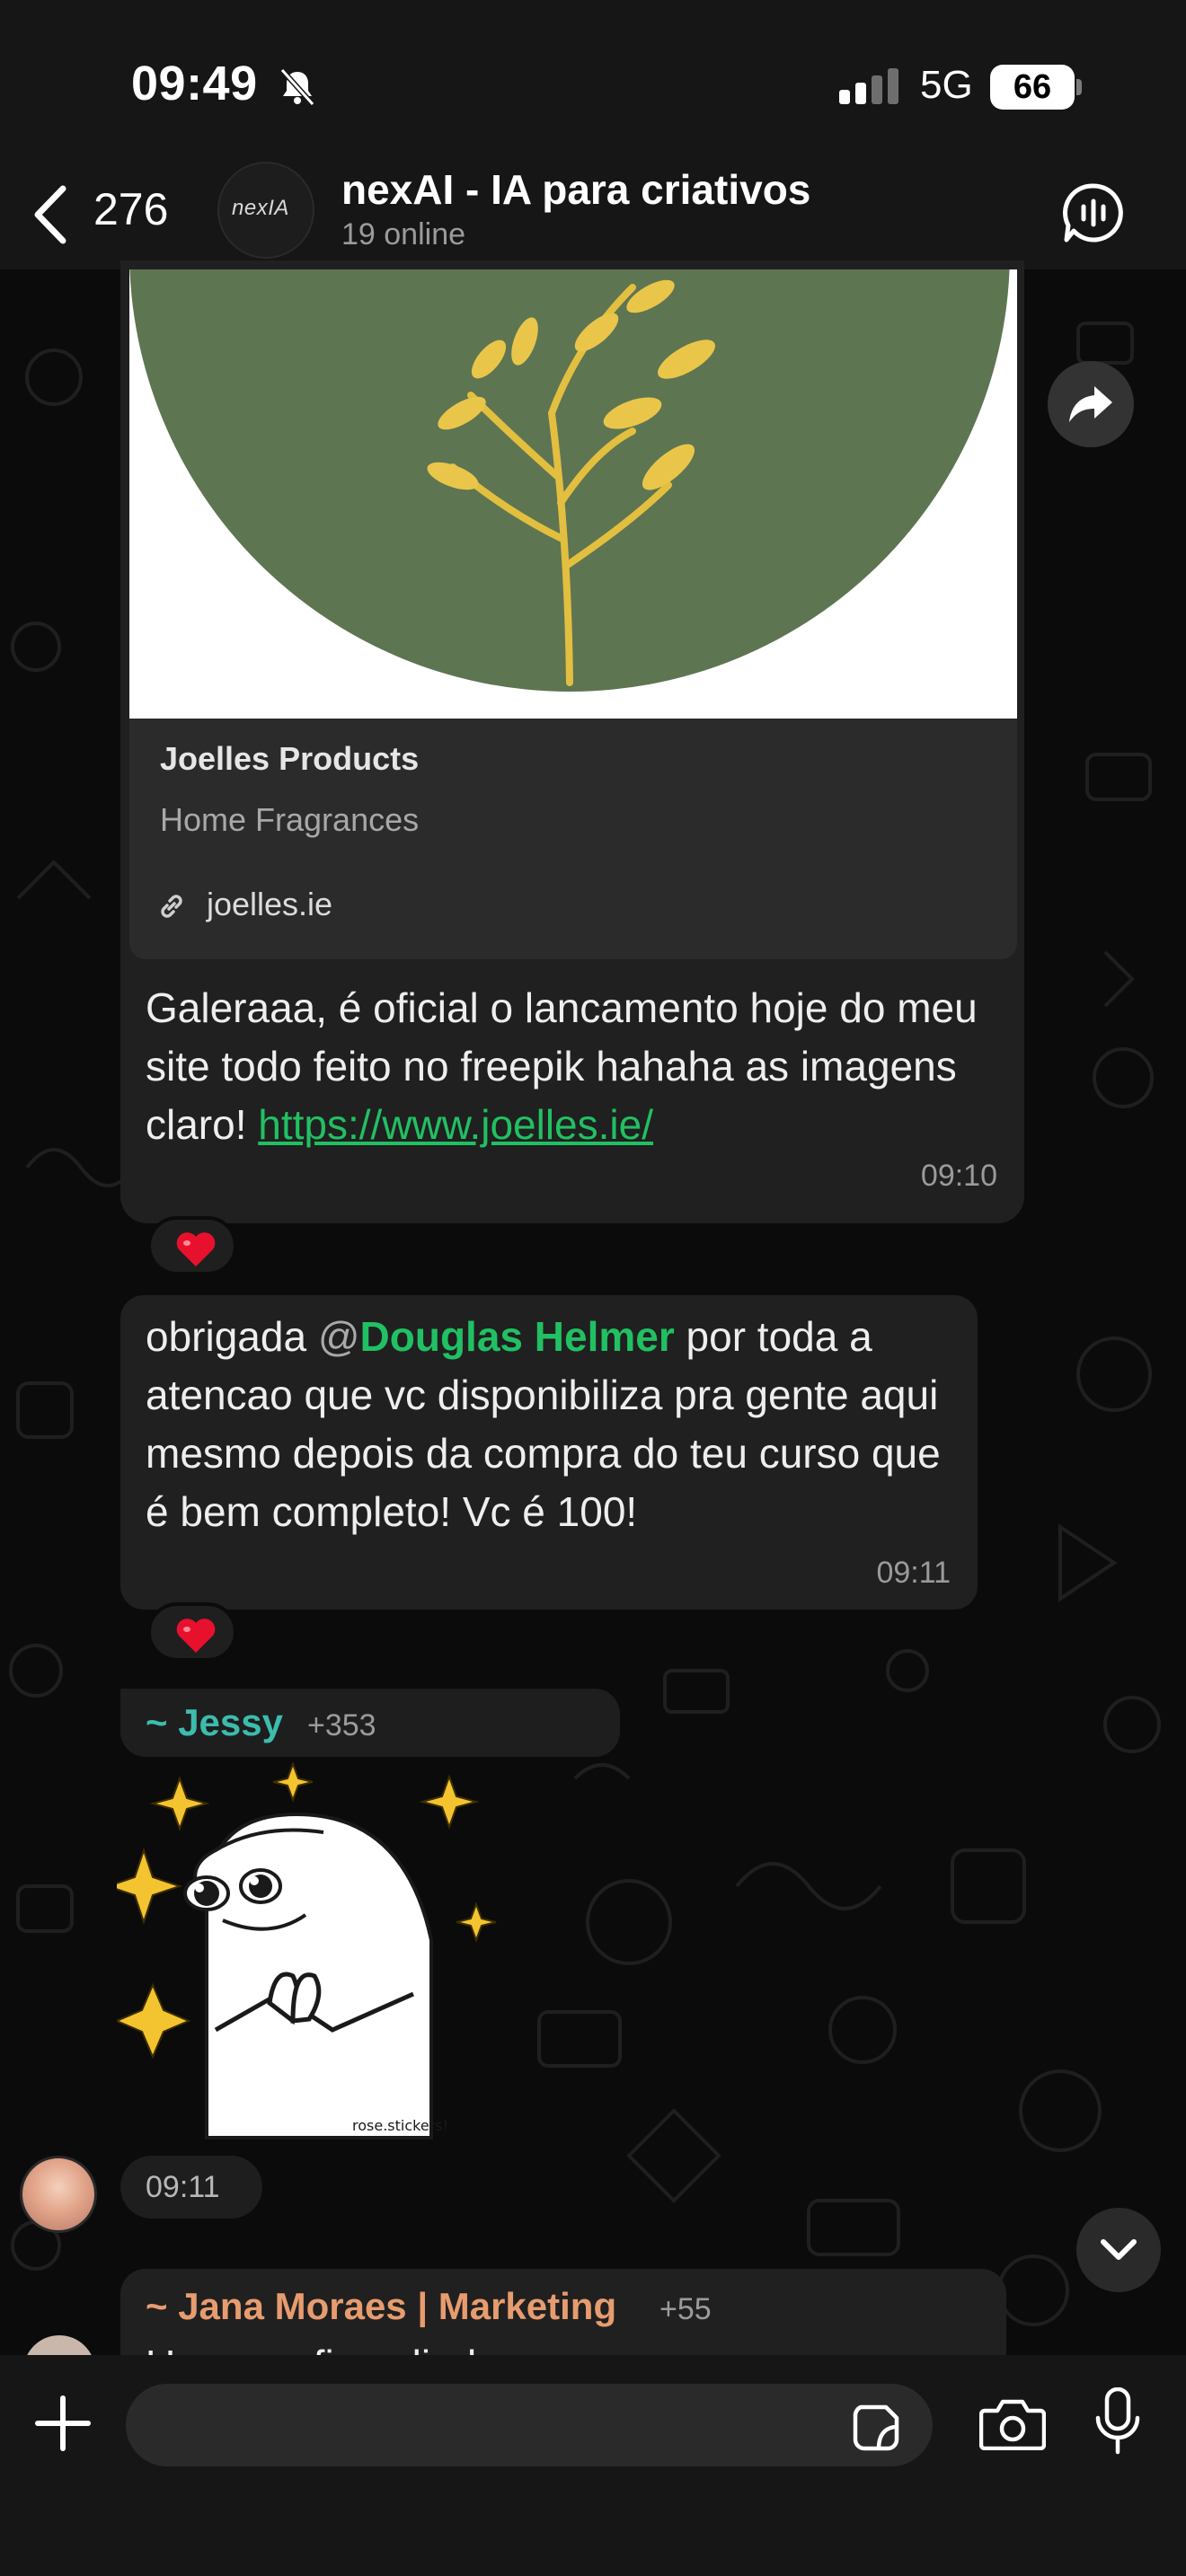 The width and height of the screenshot is (1186, 2576). I want to click on message-link: https://www.joelles.ie/, so click(455, 1124).